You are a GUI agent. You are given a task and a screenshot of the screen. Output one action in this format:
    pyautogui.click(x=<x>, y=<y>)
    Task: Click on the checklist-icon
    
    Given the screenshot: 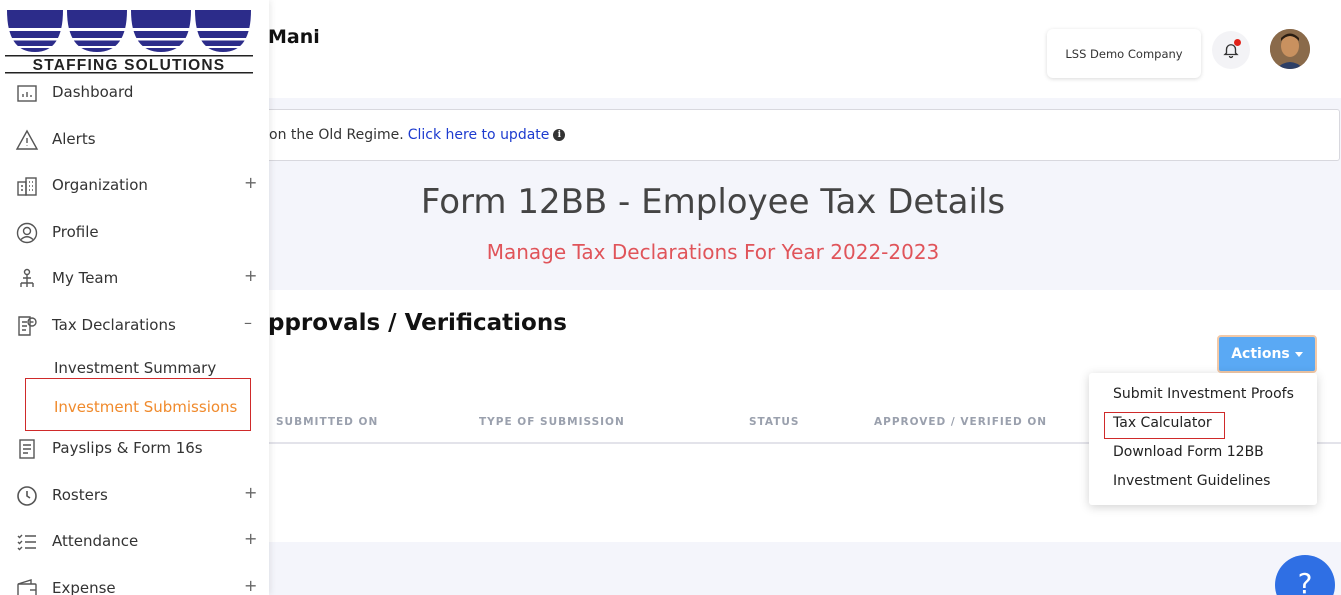 What is the action you would take?
    pyautogui.click(x=26, y=542)
    